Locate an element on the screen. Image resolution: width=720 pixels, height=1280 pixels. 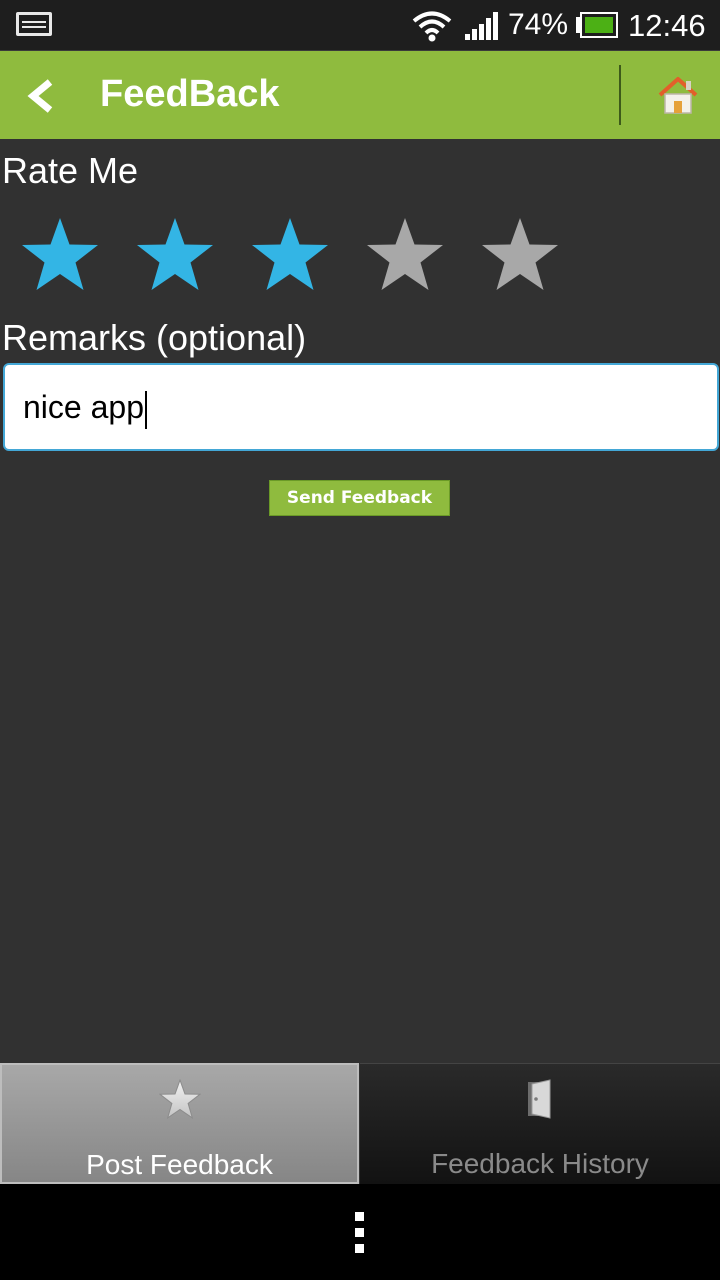
overflow-menu-icon is located at coordinates (360, 1233).